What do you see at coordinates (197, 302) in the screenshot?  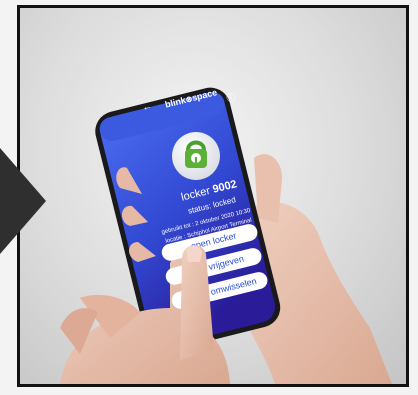 I see `index-finger` at bounding box center [197, 302].